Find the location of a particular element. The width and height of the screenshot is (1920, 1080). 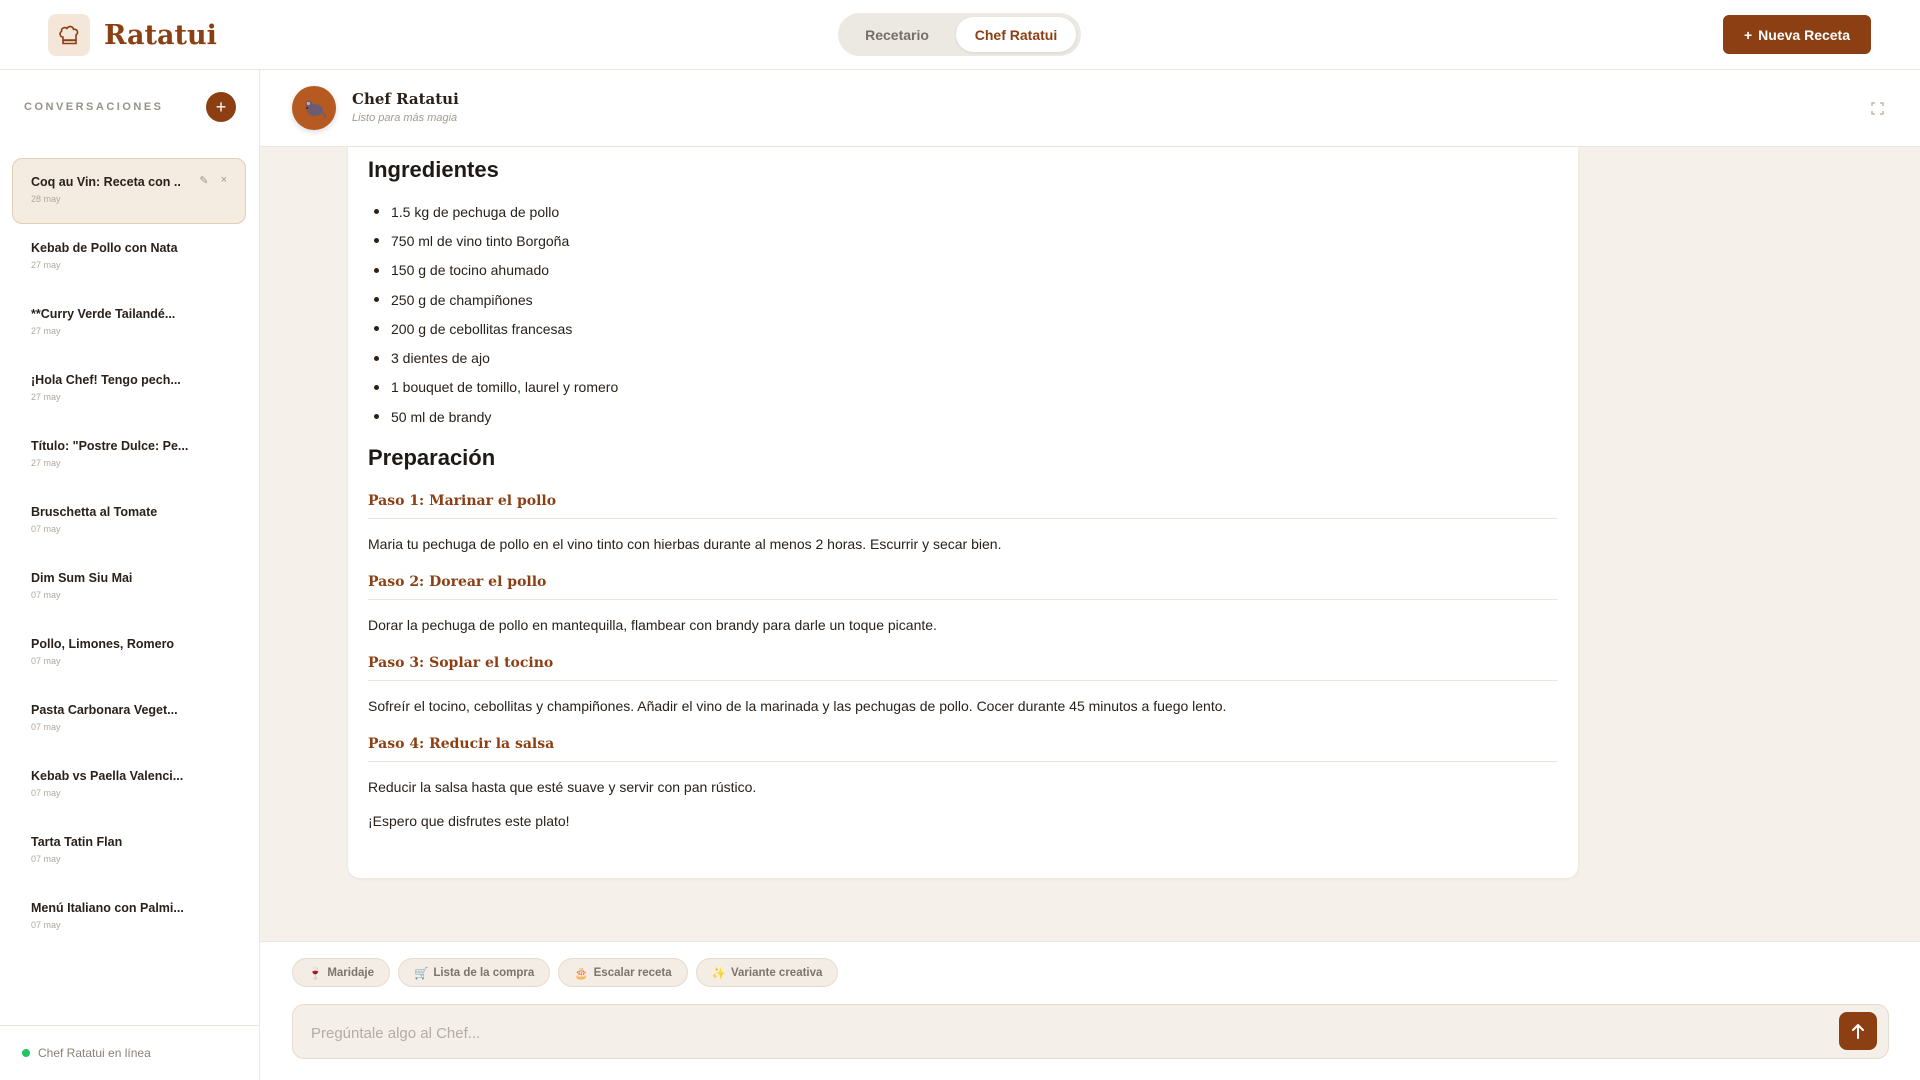

arrow-up-icon is located at coordinates (1858, 1031).